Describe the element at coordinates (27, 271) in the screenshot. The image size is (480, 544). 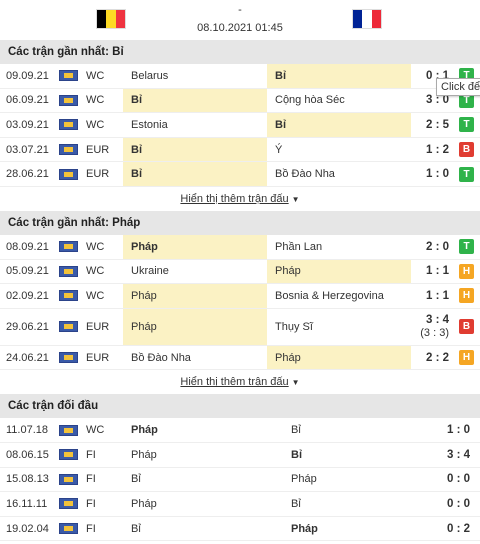
I see `match-date: 05.09.21` at that location.